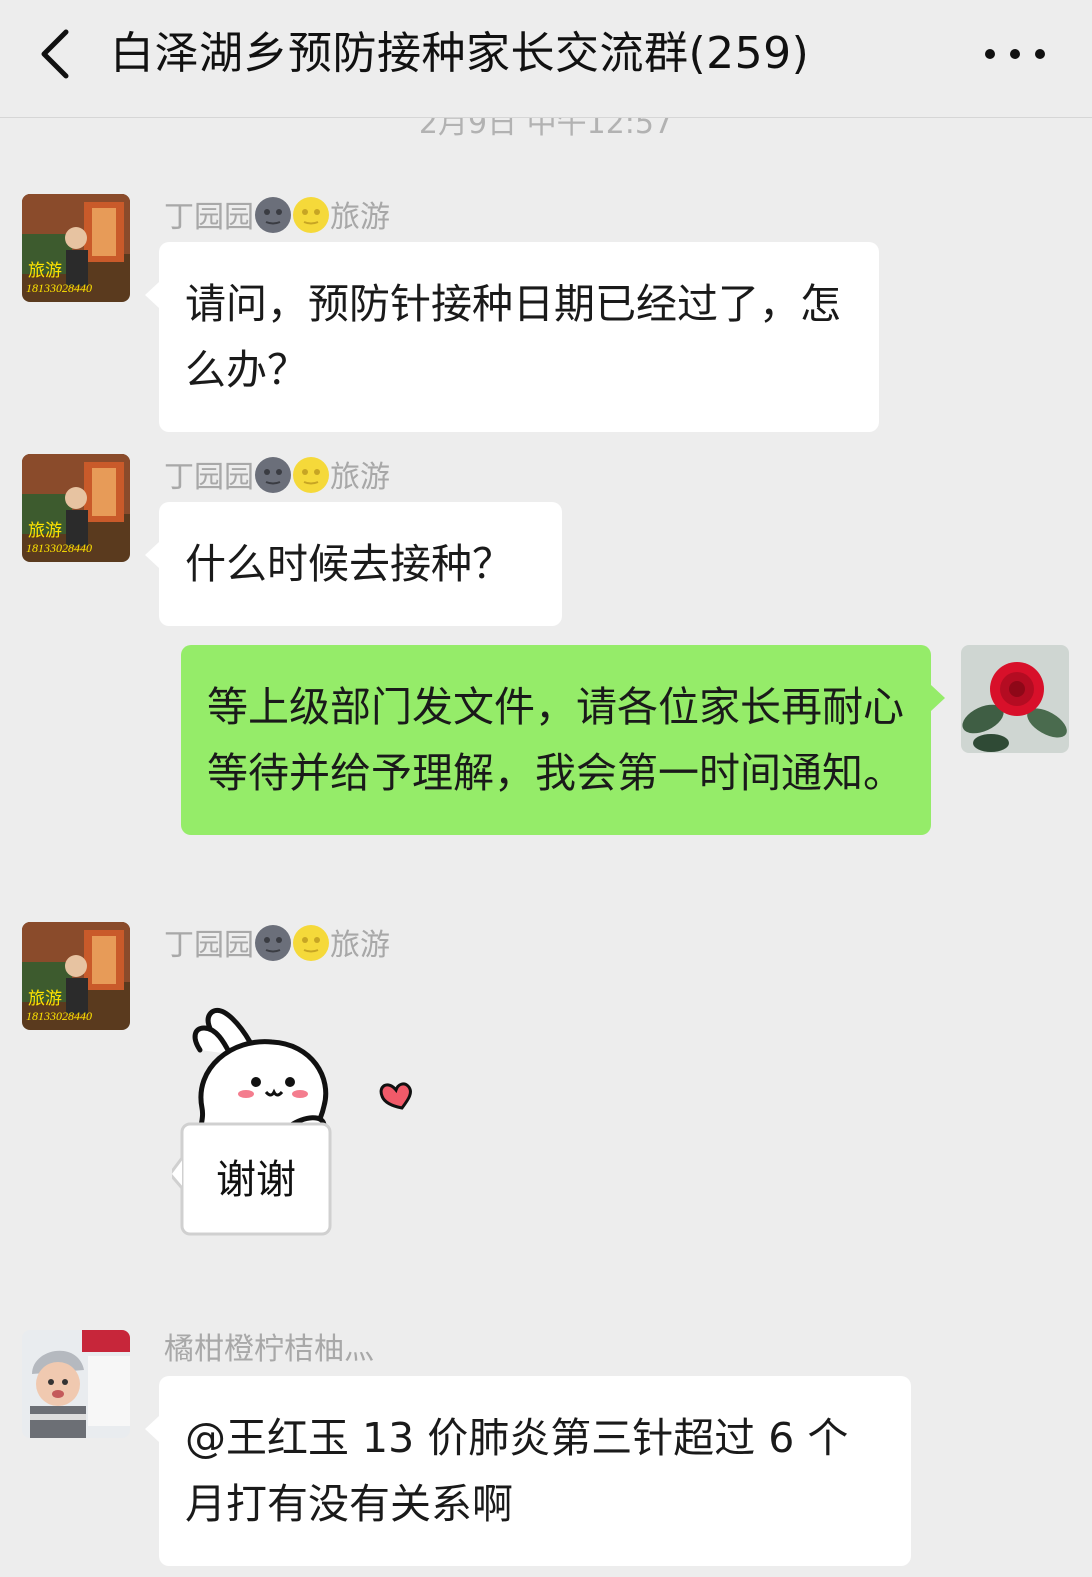  I want to click on my-avatar, so click(1015, 699).